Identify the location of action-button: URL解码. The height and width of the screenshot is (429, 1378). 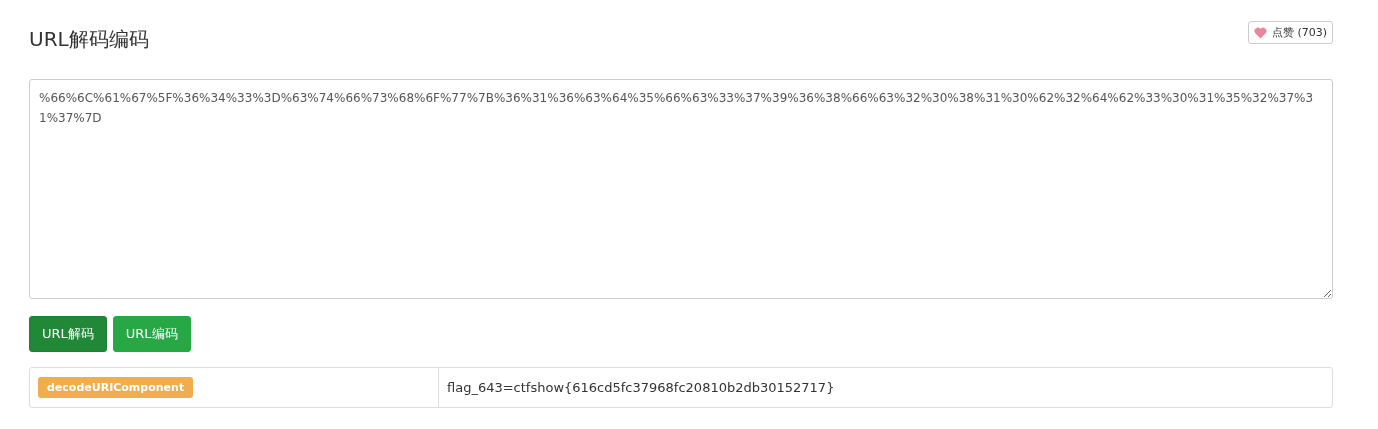
(68, 334).